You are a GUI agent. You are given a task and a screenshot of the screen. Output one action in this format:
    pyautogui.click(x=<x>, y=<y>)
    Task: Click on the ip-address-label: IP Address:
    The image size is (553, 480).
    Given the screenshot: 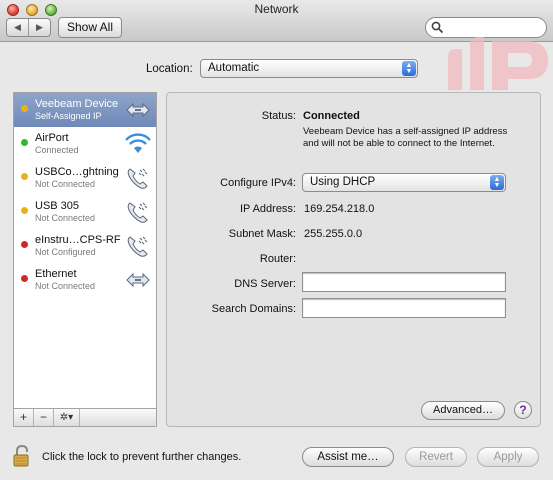 What is the action you would take?
    pyautogui.click(x=267, y=209)
    